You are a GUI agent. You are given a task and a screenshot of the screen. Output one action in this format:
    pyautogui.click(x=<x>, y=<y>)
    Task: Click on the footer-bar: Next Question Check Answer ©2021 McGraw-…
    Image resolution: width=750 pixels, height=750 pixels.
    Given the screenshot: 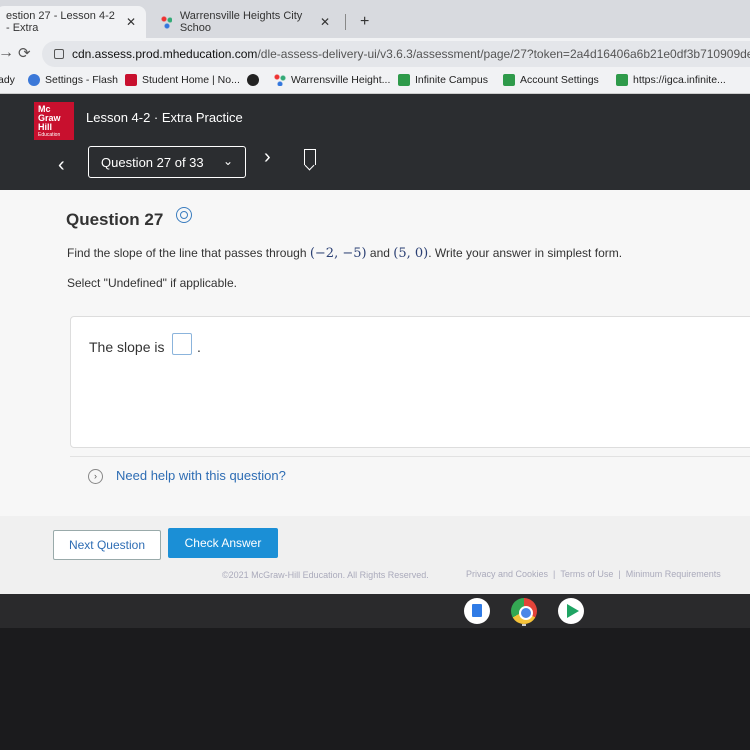 What is the action you would take?
    pyautogui.click(x=375, y=556)
    